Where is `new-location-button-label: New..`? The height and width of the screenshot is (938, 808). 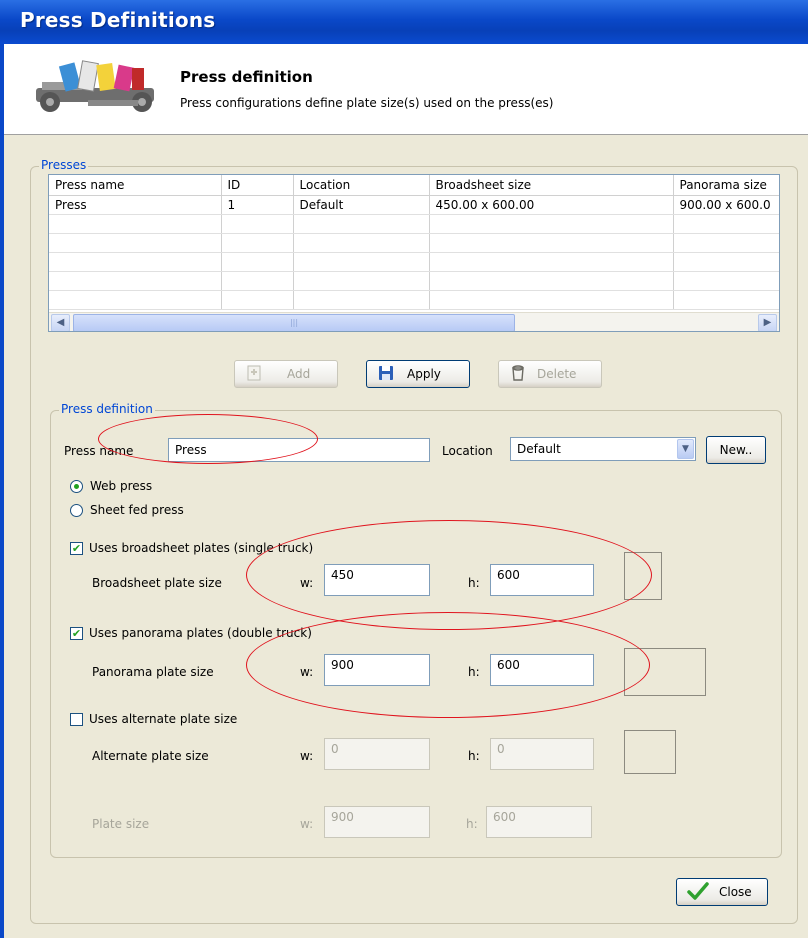 new-location-button-label: New.. is located at coordinates (736, 450).